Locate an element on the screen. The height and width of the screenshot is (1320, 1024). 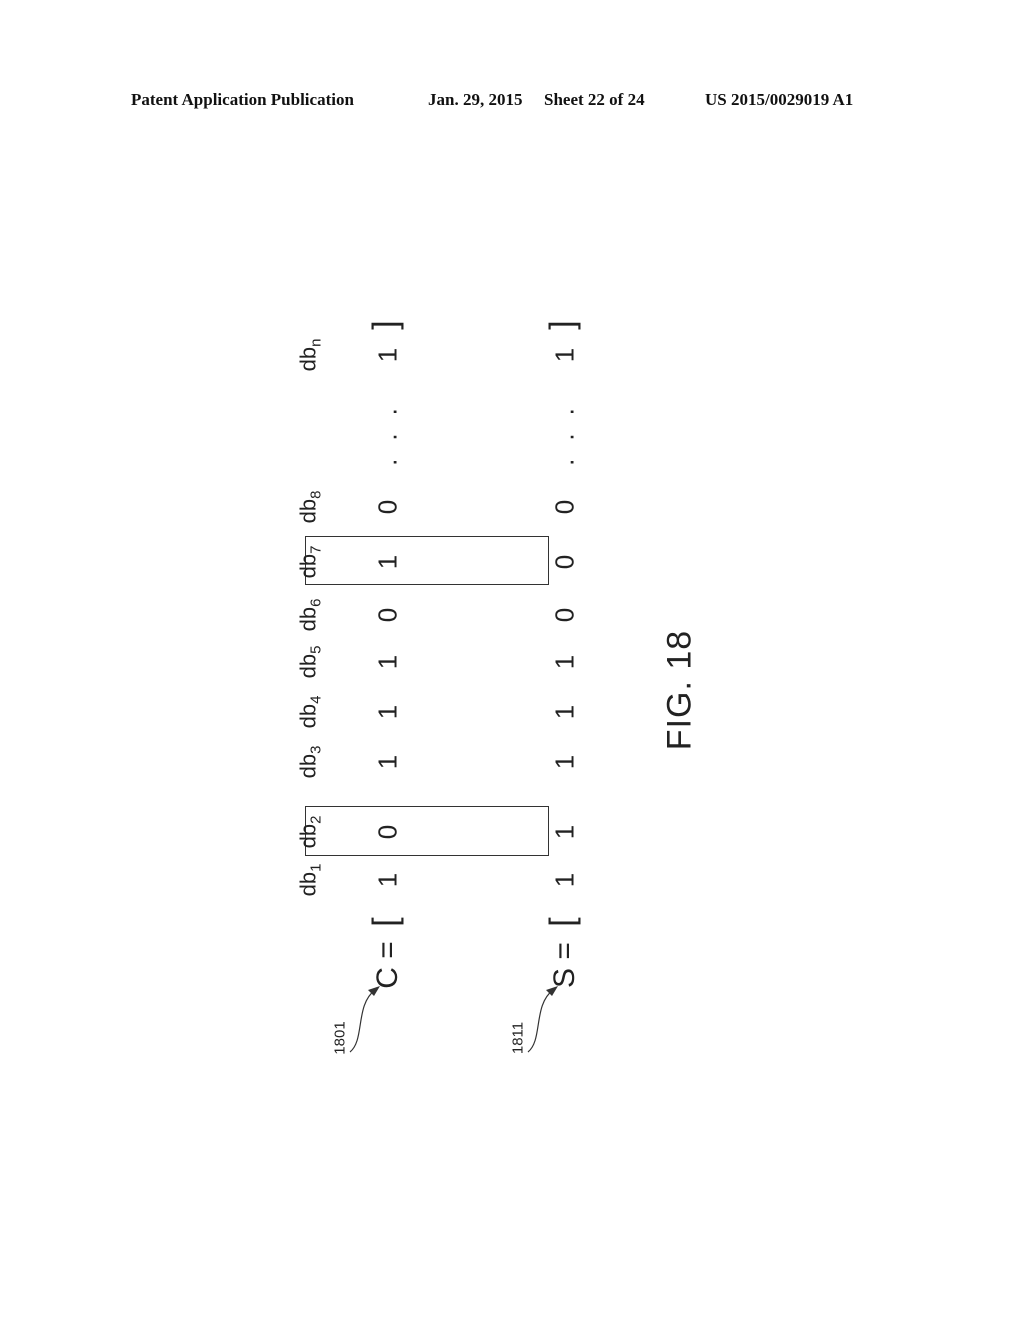
publication-type: Patent Application Publication is located at coordinates (242, 99).